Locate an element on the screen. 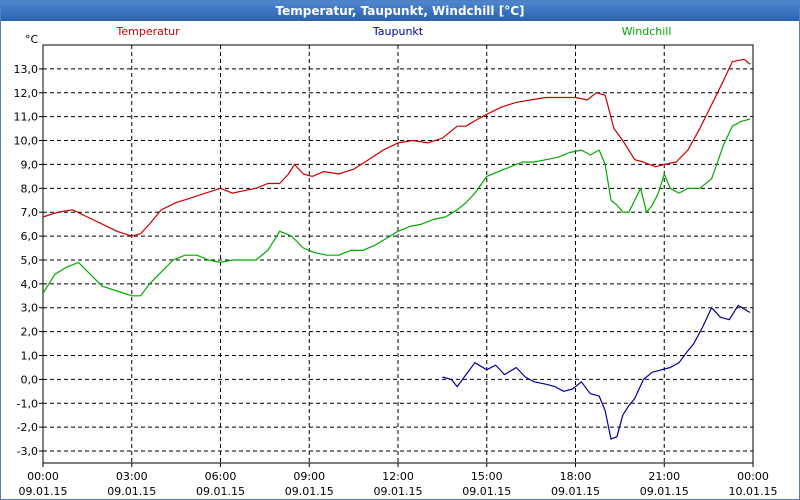 The width and height of the screenshot is (800, 500). y-tick-label: 11,0 is located at coordinates (26, 117).